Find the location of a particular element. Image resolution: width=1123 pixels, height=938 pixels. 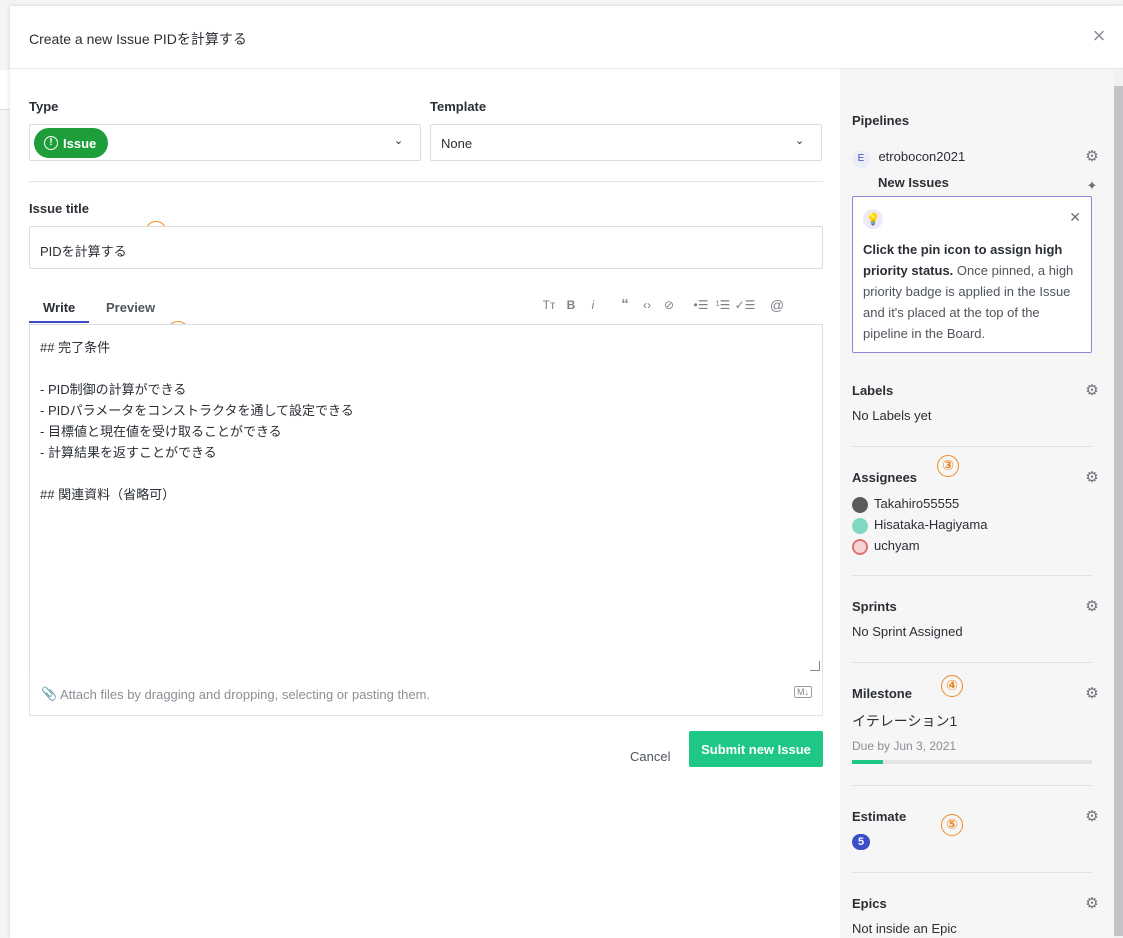

pipeline-row: New Issues ✦ is located at coordinates (974, 184).